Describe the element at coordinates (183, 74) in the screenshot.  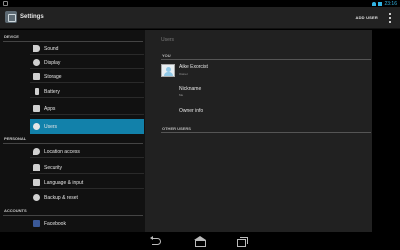
I see `user-role: Owner` at that location.